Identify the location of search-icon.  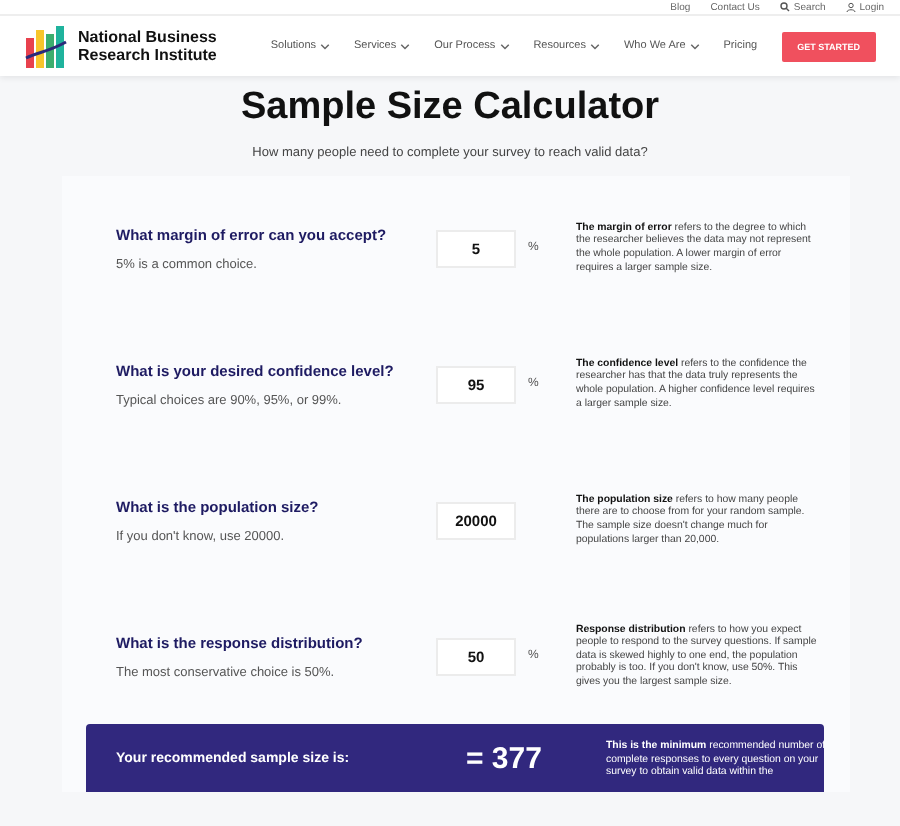
(784, 7).